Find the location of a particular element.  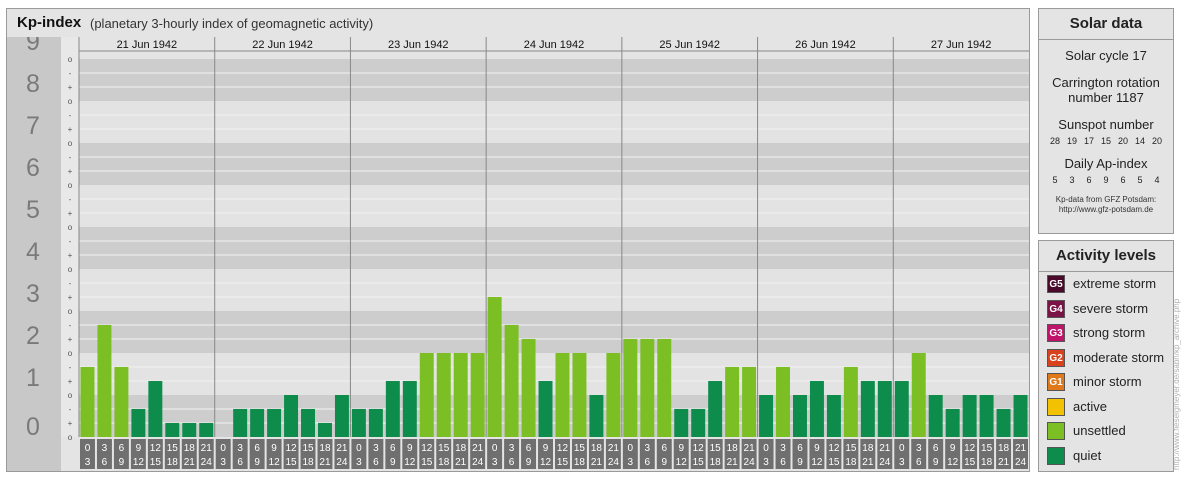

level-label: active is located at coordinates (1090, 406).